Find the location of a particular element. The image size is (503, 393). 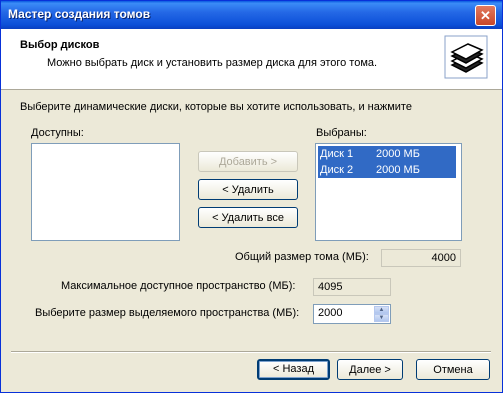

title-bar: Мастер создания томов ✕ is located at coordinates (251, 15).